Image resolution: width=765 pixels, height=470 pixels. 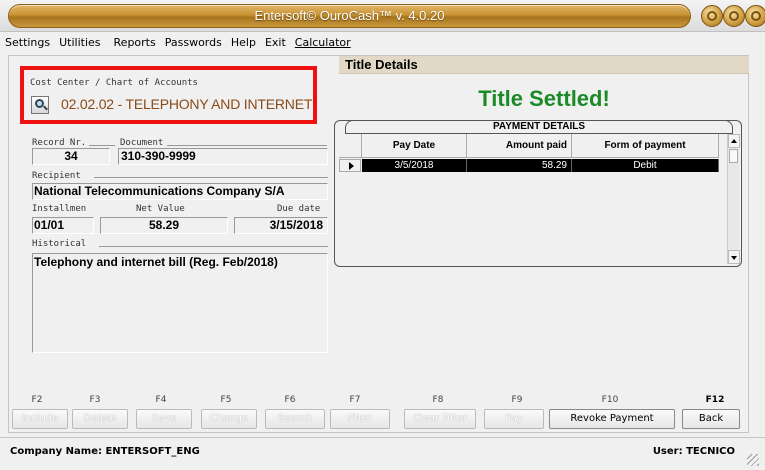 I want to click on user-name: User: TECNICO, so click(x=693, y=451).